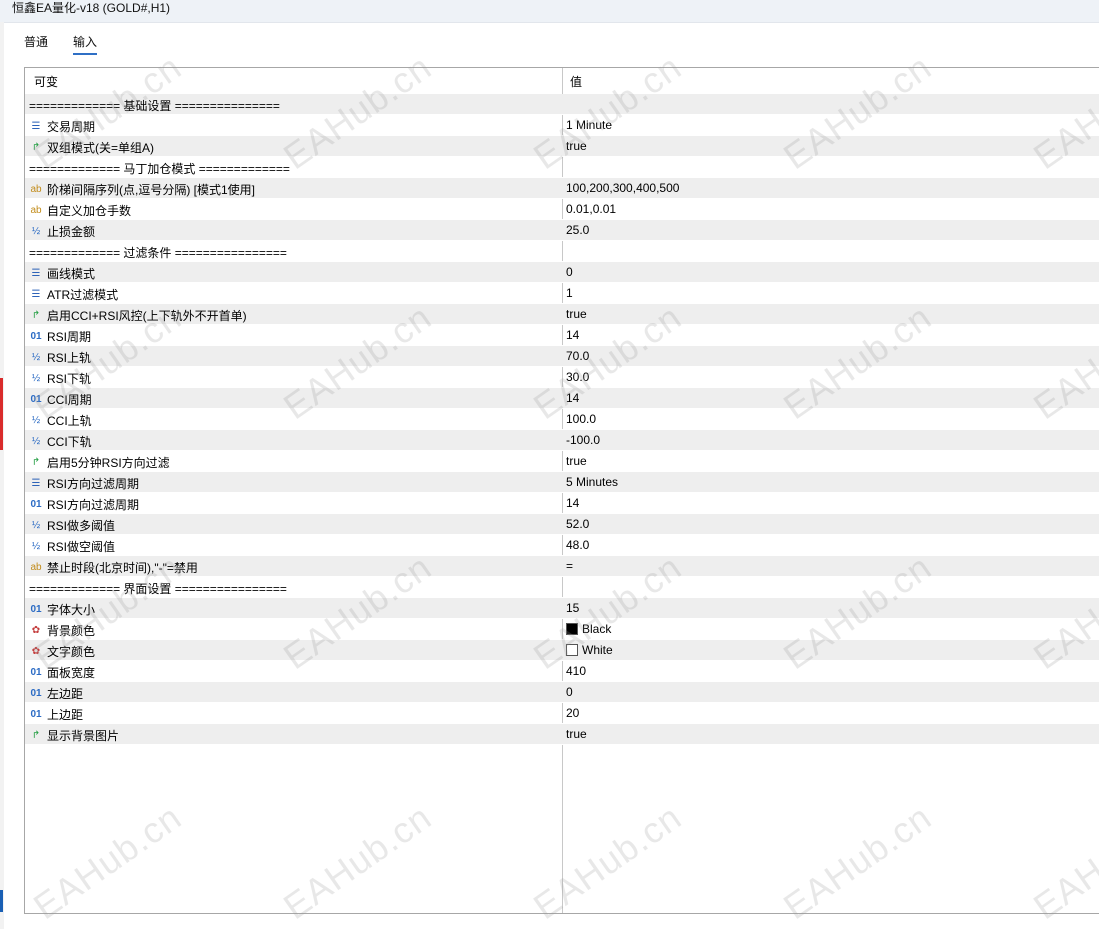 Image resolution: width=1099 pixels, height=929 pixels. What do you see at coordinates (577, 545) in the screenshot?
I see `param-value: 48.0` at bounding box center [577, 545].